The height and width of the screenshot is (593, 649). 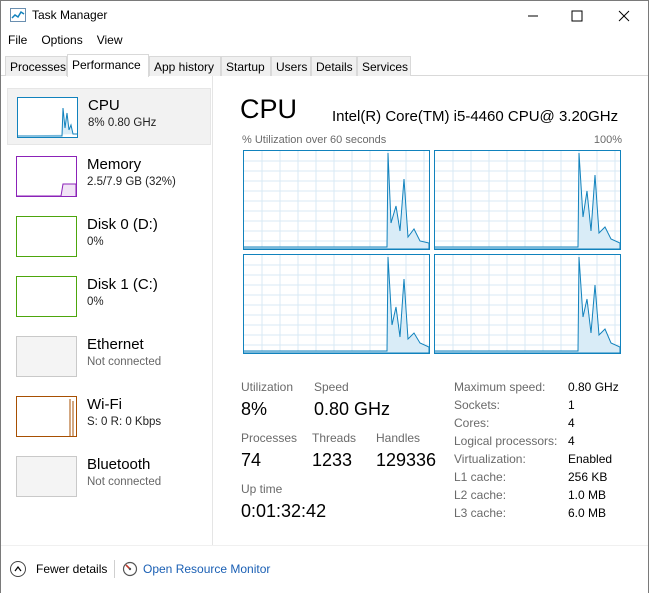 I want to click on l1-cache-value: 256 KB, so click(x=588, y=477).